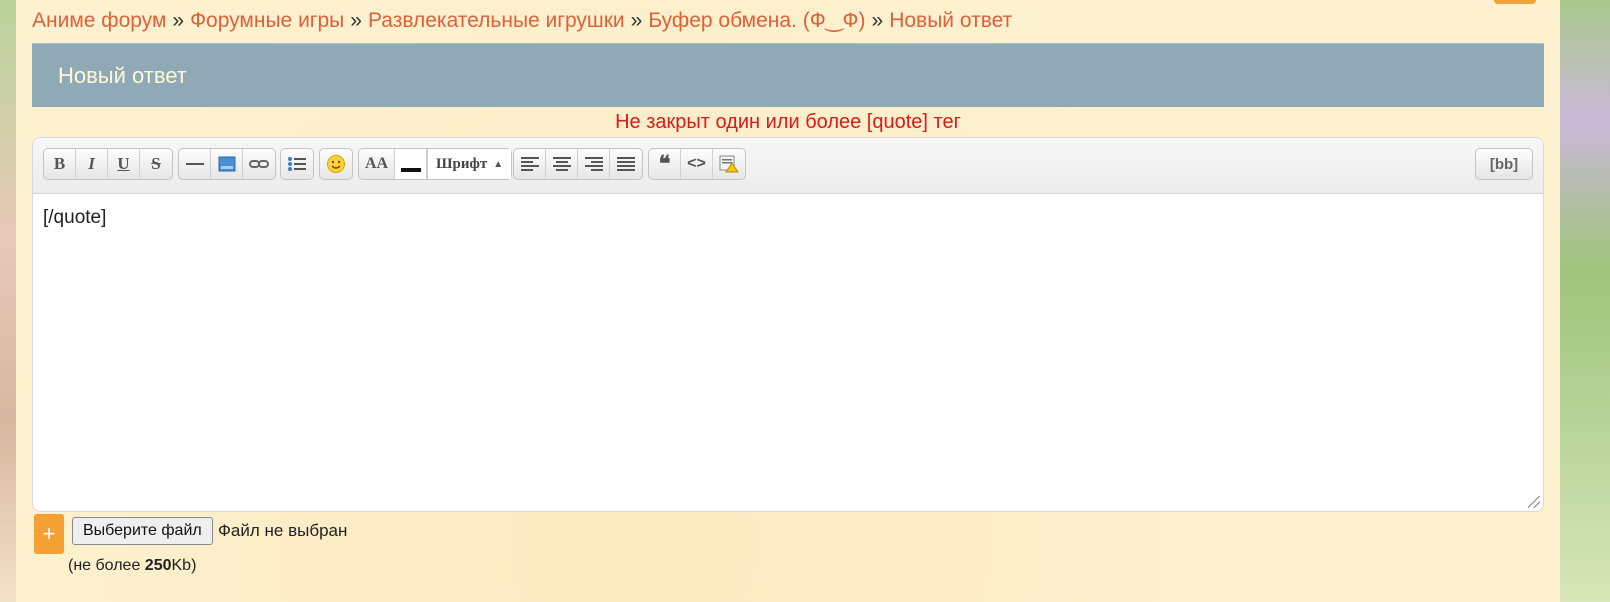 This screenshot has width=1610, height=602. I want to click on emoticon-group, so click(336, 164).